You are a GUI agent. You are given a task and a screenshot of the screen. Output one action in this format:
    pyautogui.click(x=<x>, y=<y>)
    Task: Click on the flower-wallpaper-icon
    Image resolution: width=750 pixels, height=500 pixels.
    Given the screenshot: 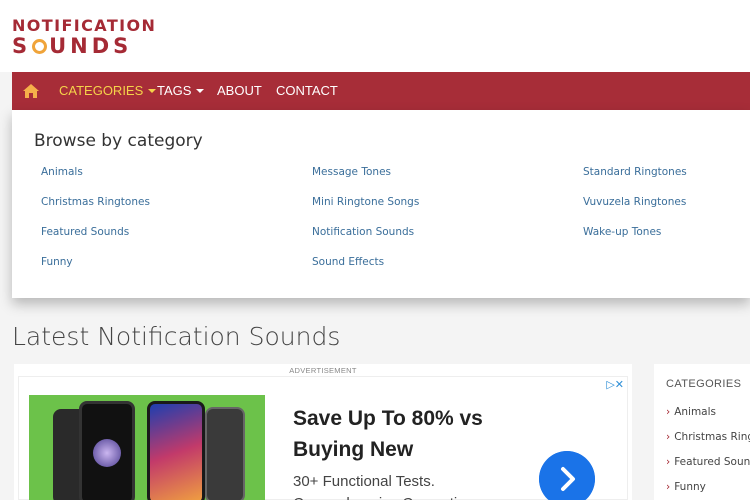 What is the action you would take?
    pyautogui.click(x=107, y=453)
    